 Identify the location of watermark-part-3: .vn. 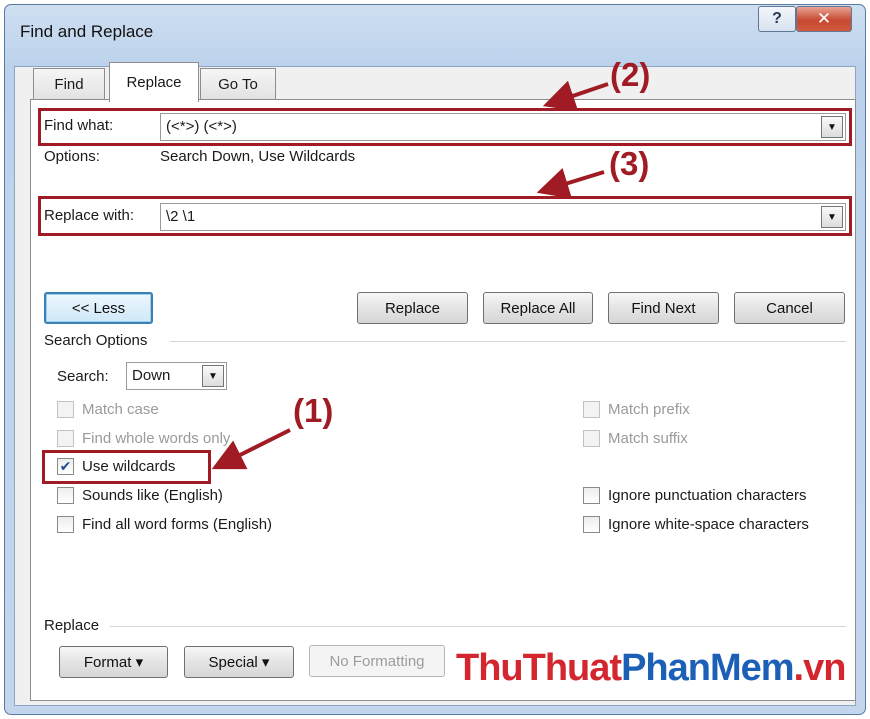
(820, 668).